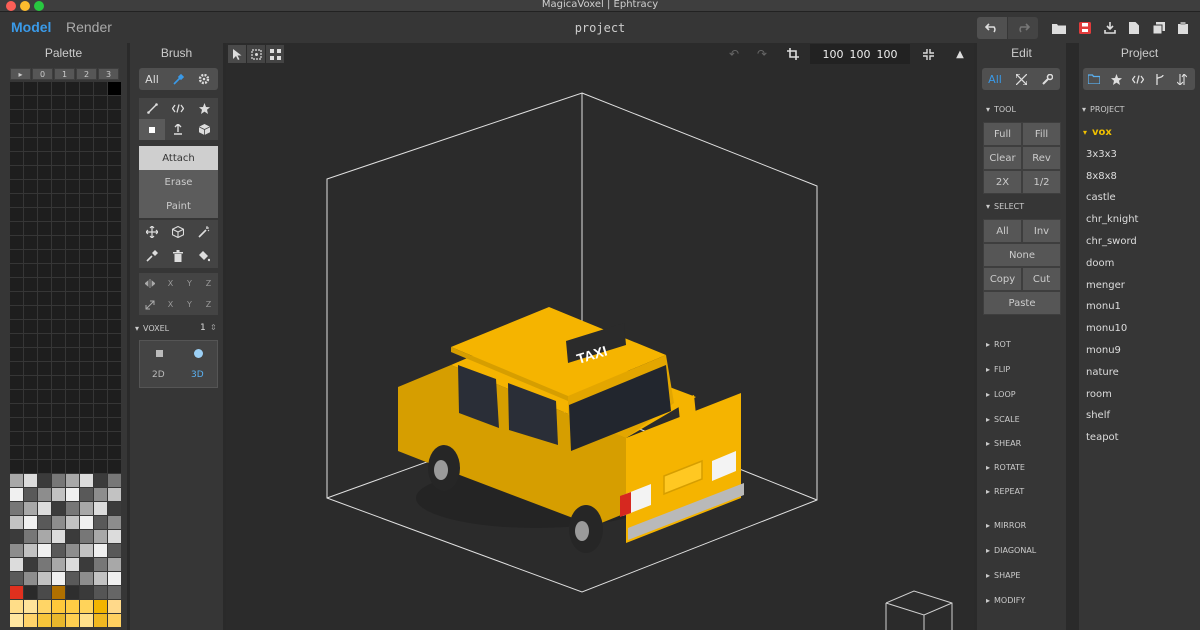 This screenshot has height=630, width=1200. I want to click on color-picker-tool, so click(152, 256).